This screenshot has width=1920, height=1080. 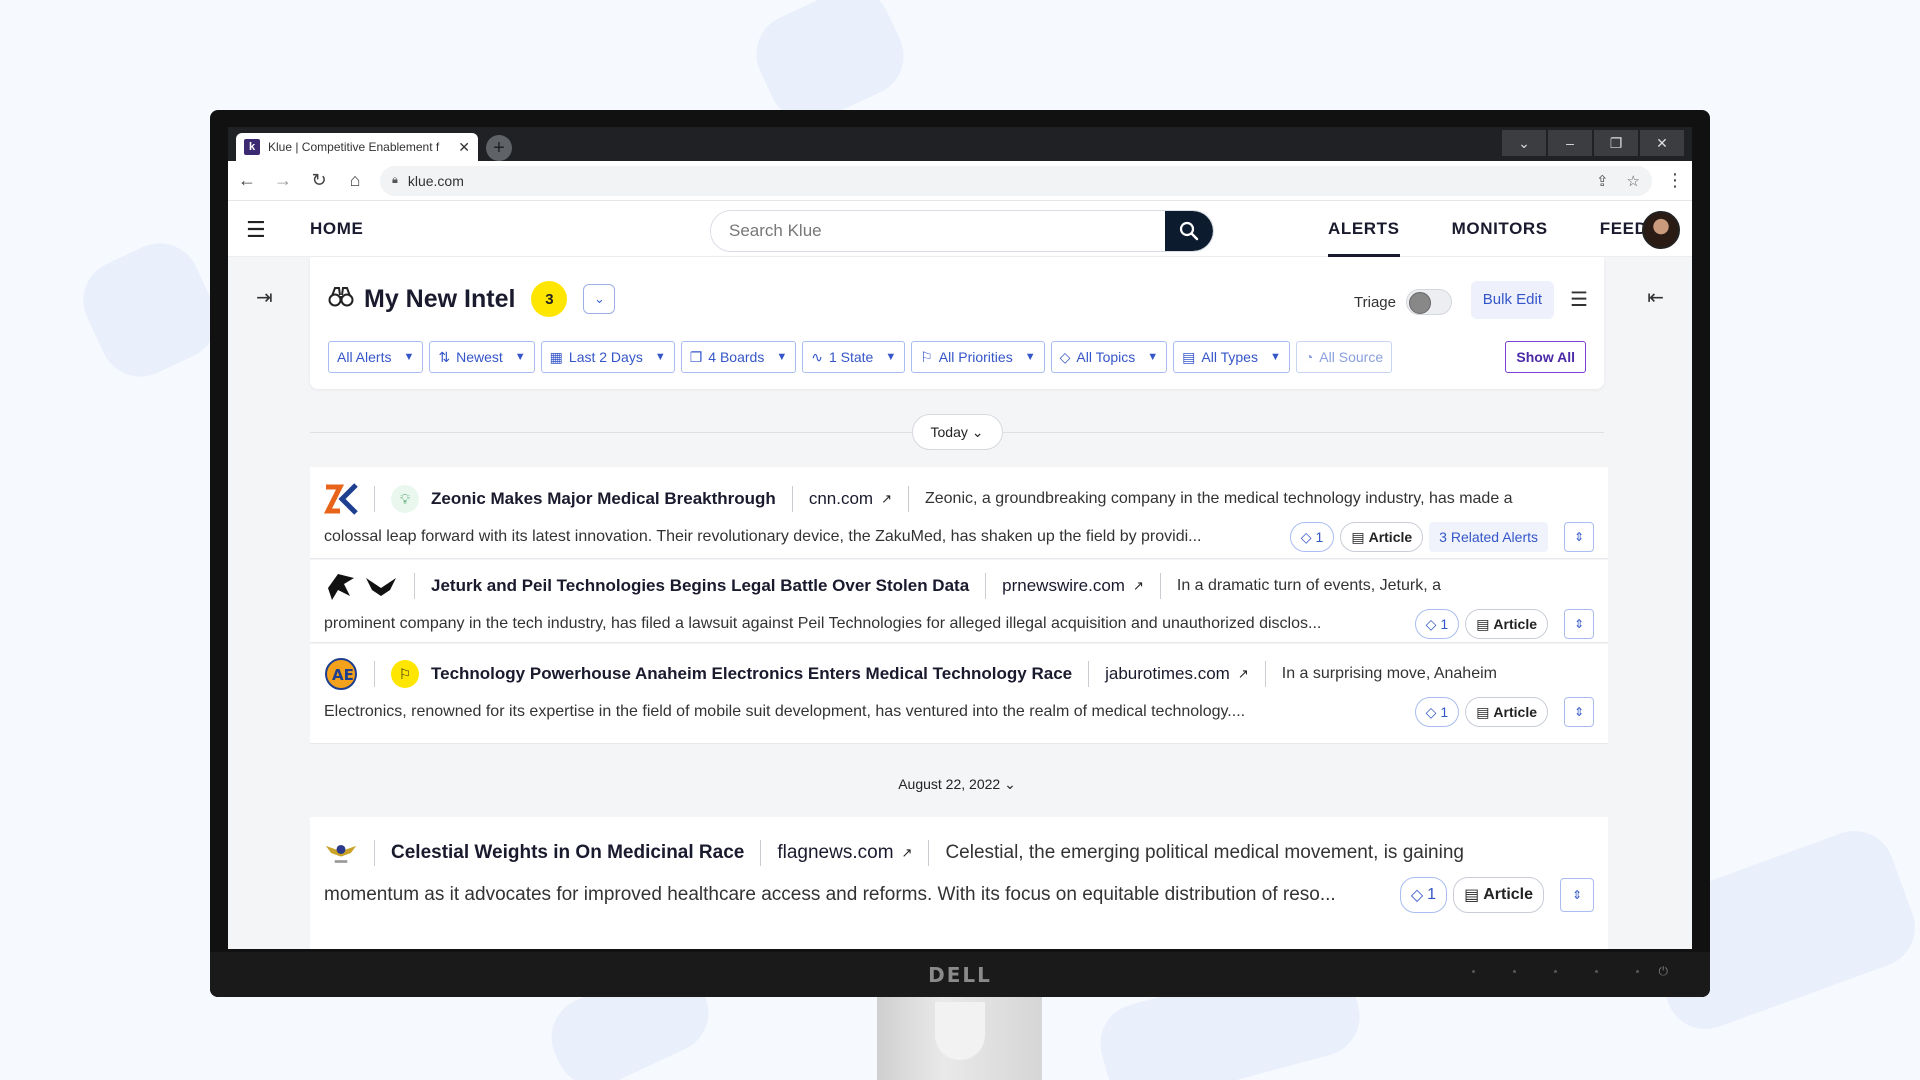 What do you see at coordinates (603, 499) in the screenshot?
I see `alert-title: Zeonic Makes Major Medical Breakthrough` at bounding box center [603, 499].